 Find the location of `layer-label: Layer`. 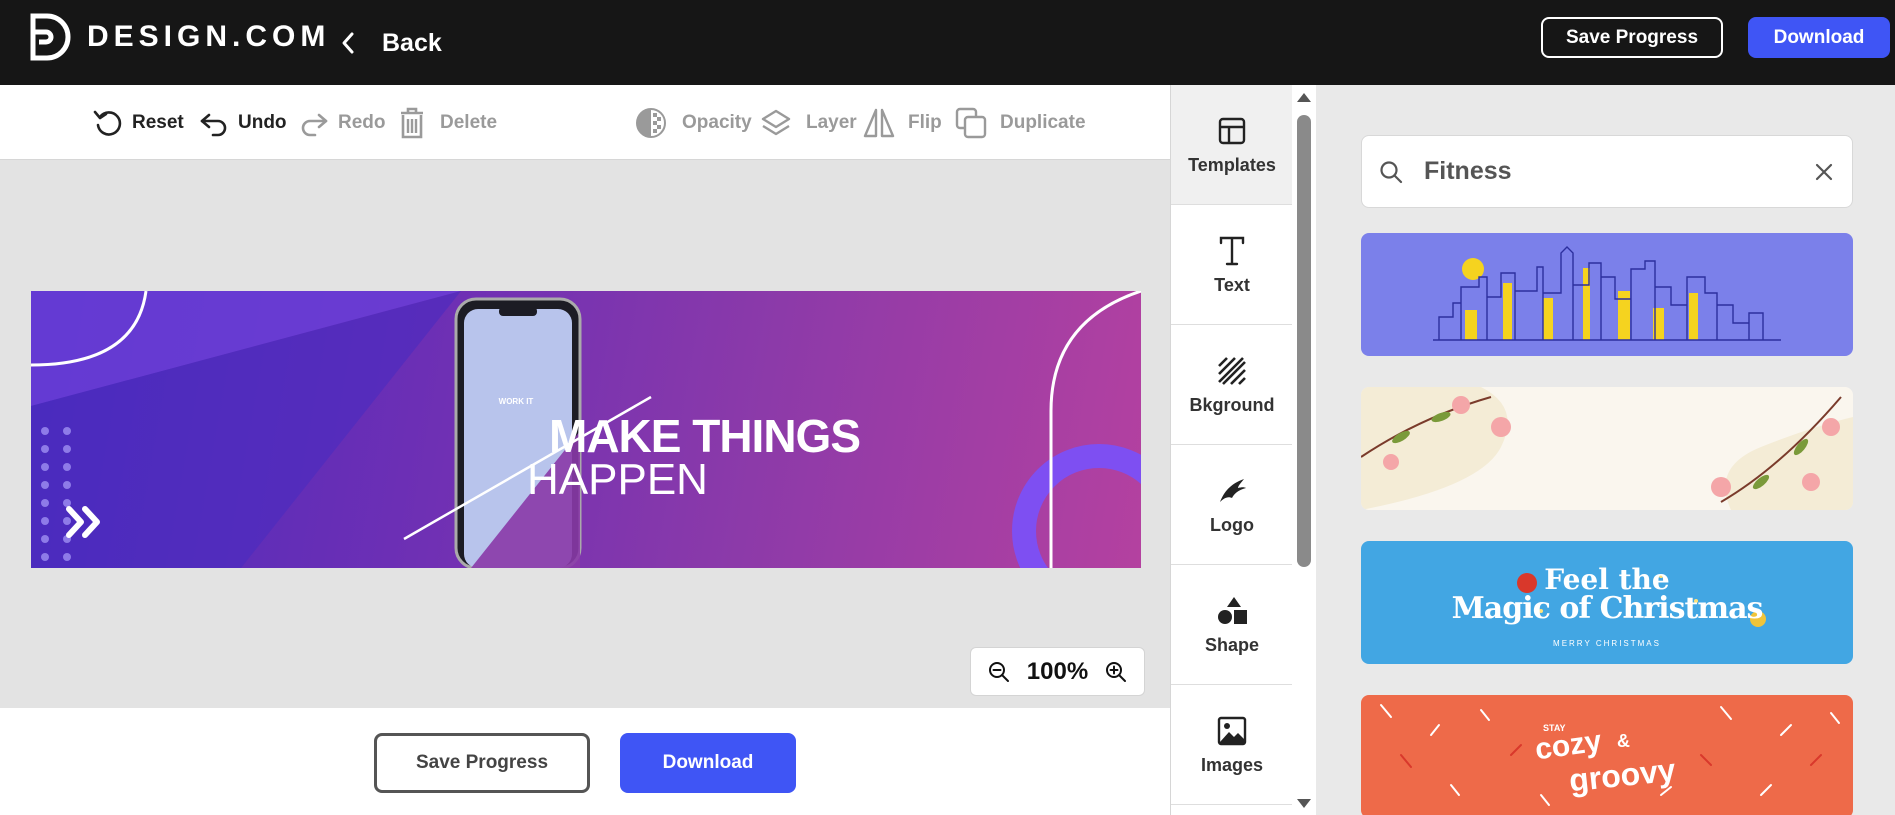

layer-label: Layer is located at coordinates (831, 122).